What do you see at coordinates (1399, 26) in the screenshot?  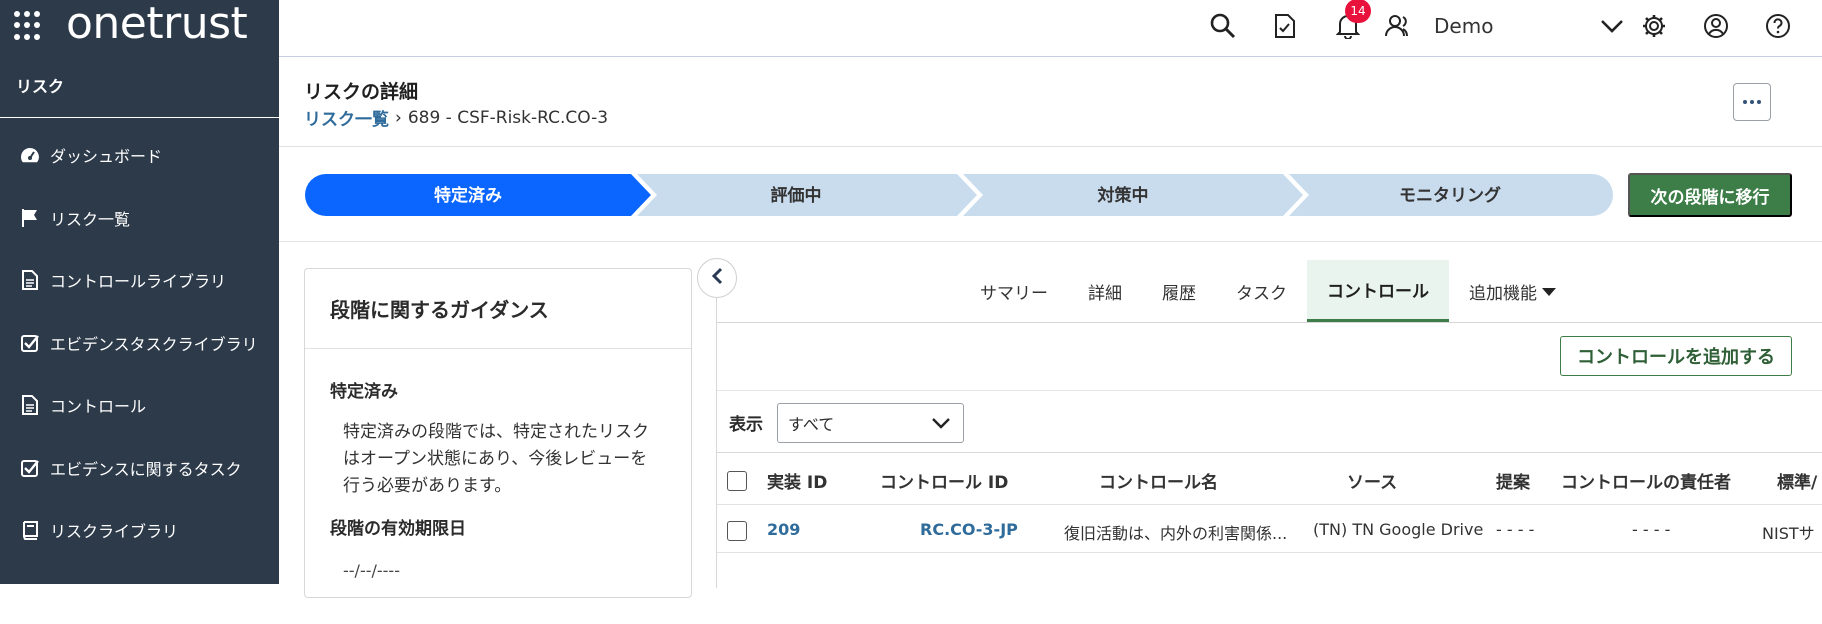 I see `users-icon` at bounding box center [1399, 26].